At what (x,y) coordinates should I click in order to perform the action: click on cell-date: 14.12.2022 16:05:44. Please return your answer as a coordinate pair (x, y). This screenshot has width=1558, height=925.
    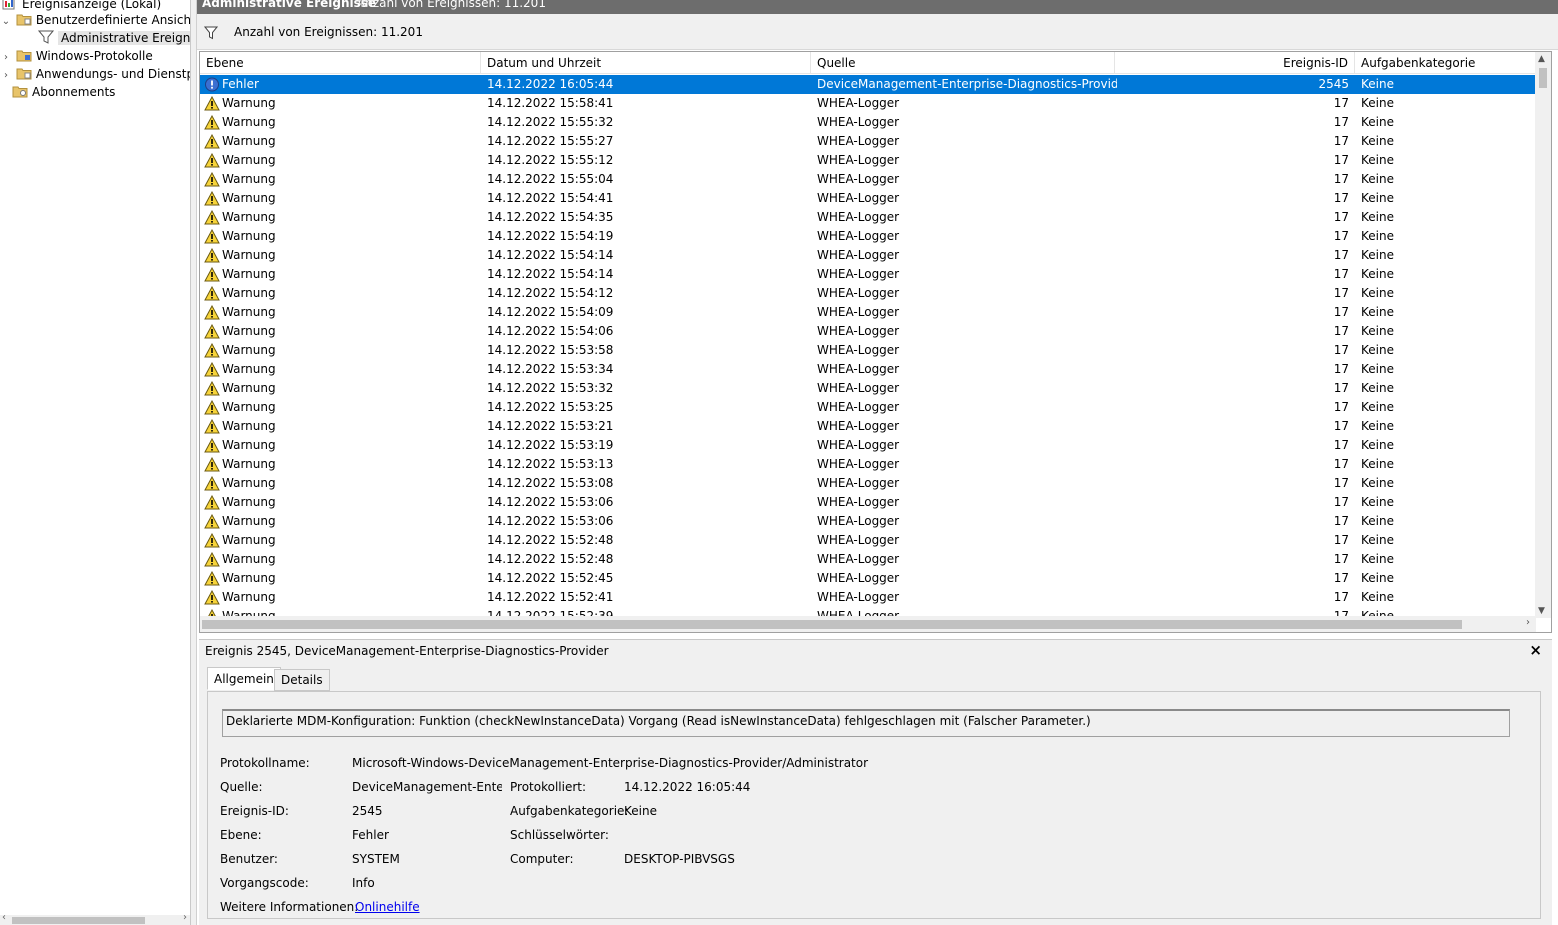
    Looking at the image, I should click on (550, 84).